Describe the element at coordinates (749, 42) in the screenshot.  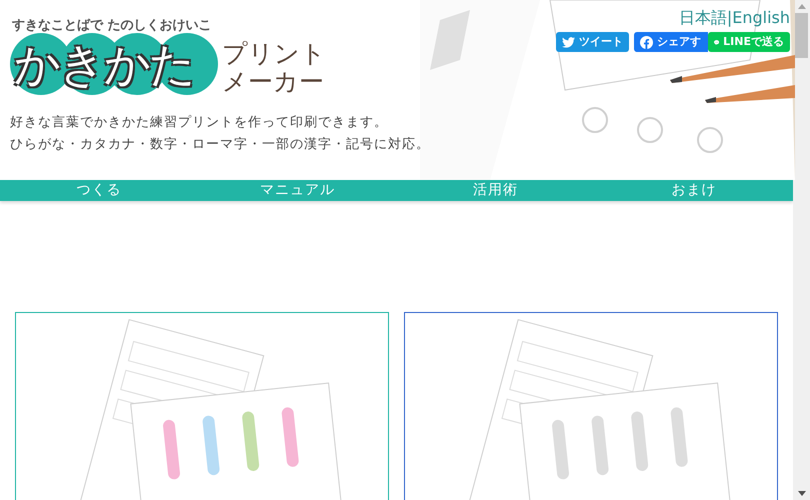
I see `share-button: LINEで送る` at that location.